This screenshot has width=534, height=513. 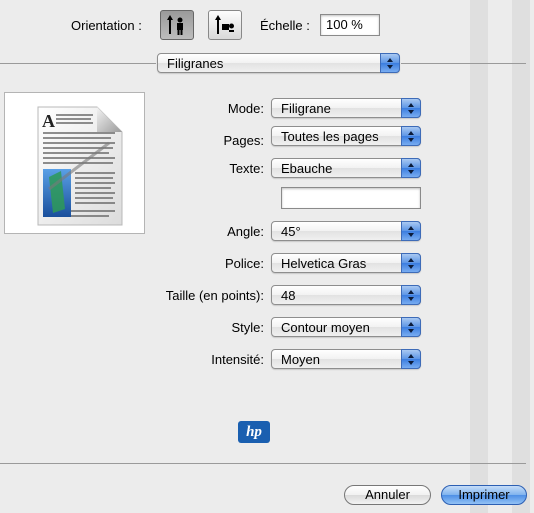 I want to click on portrait-icon, so click(x=175, y=25).